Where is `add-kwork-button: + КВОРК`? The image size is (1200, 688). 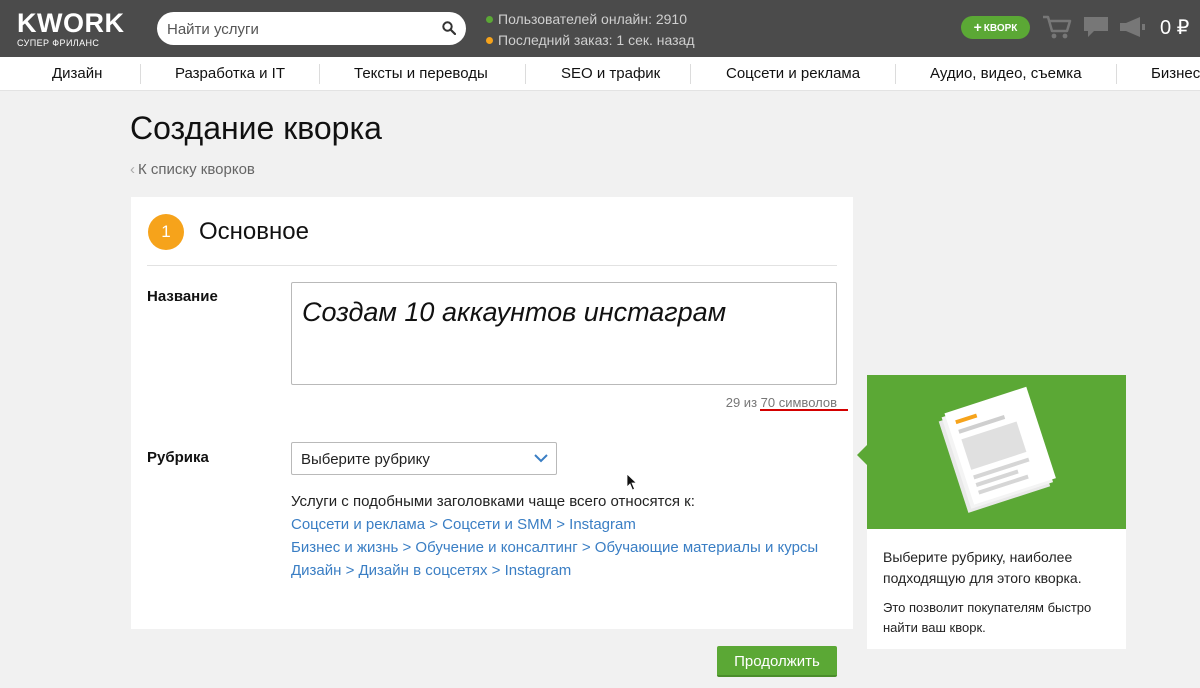
add-kwork-button: + КВОРК is located at coordinates (995, 27).